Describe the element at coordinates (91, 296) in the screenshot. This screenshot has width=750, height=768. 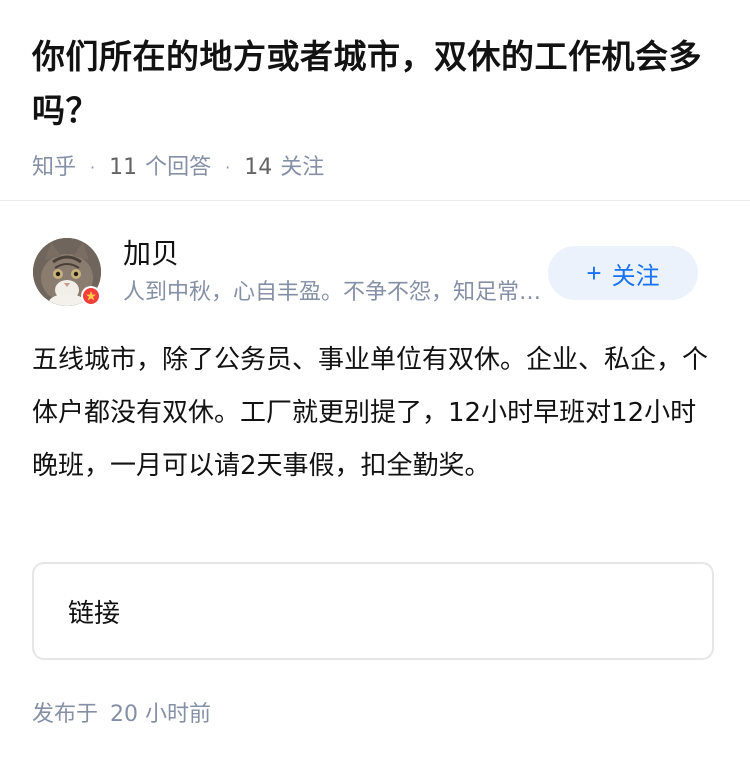
I see `verified-badge-icon` at that location.